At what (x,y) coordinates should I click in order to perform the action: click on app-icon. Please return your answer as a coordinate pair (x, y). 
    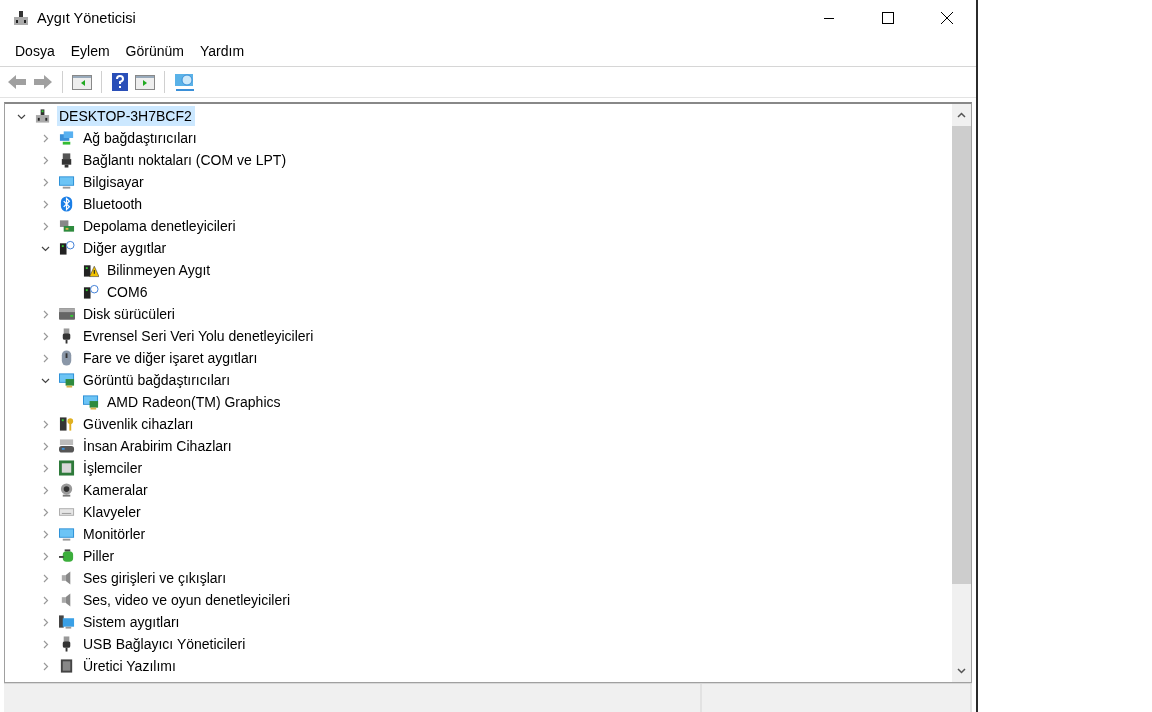
    Looking at the image, I should click on (21, 18).